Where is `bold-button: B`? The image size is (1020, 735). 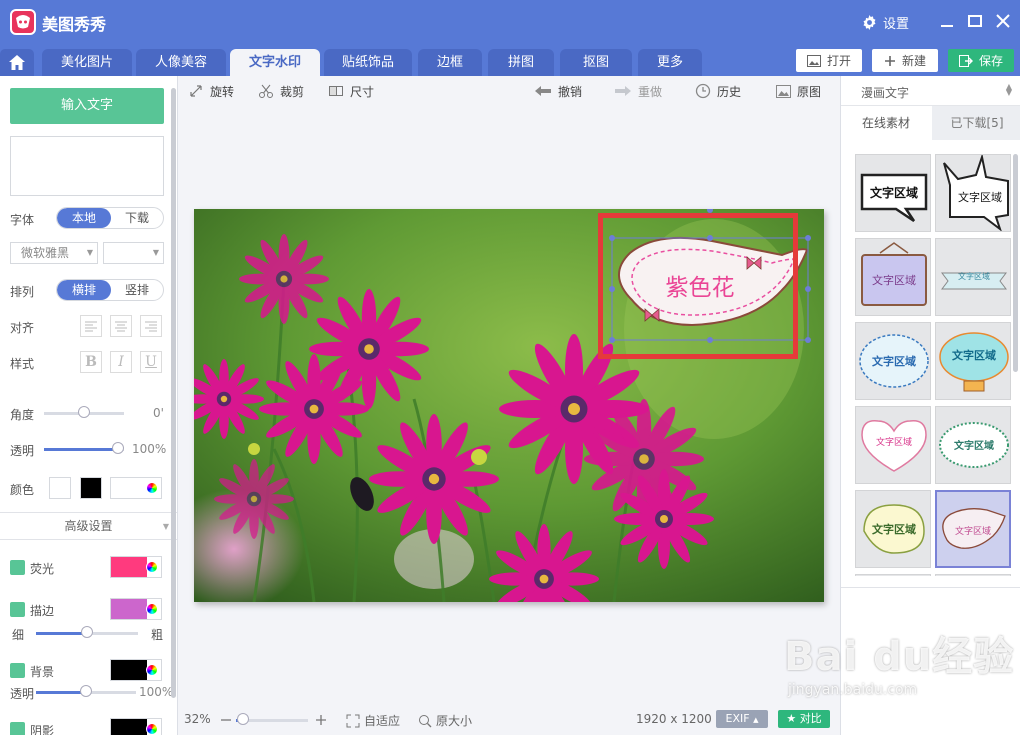 bold-button: B is located at coordinates (91, 362).